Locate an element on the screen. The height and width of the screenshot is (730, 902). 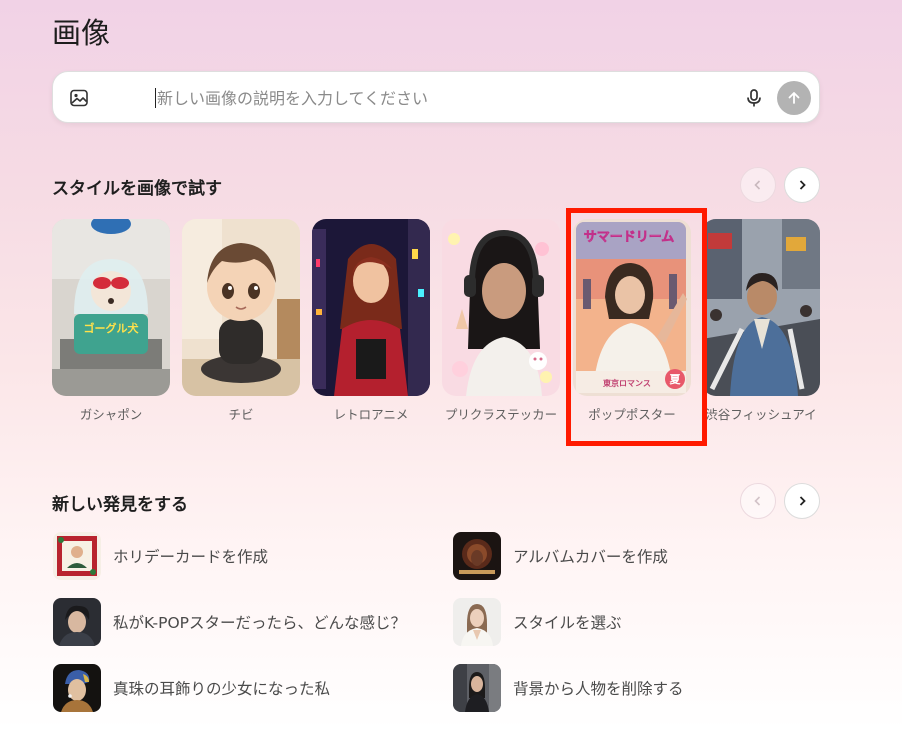
style-card-label: レトロアニメ is located at coordinates (371, 414).